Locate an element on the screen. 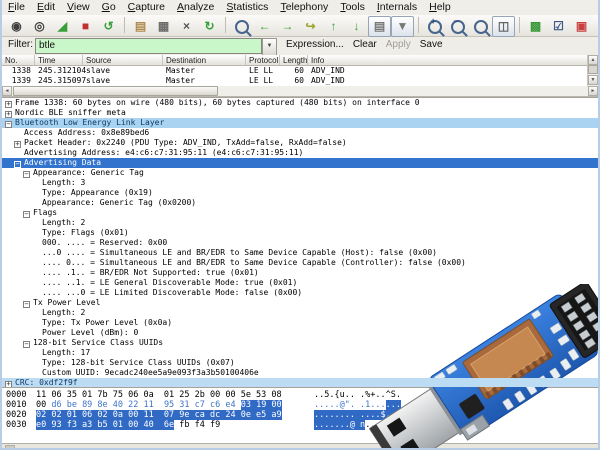  tree-row: − Flags is located at coordinates (300, 213).